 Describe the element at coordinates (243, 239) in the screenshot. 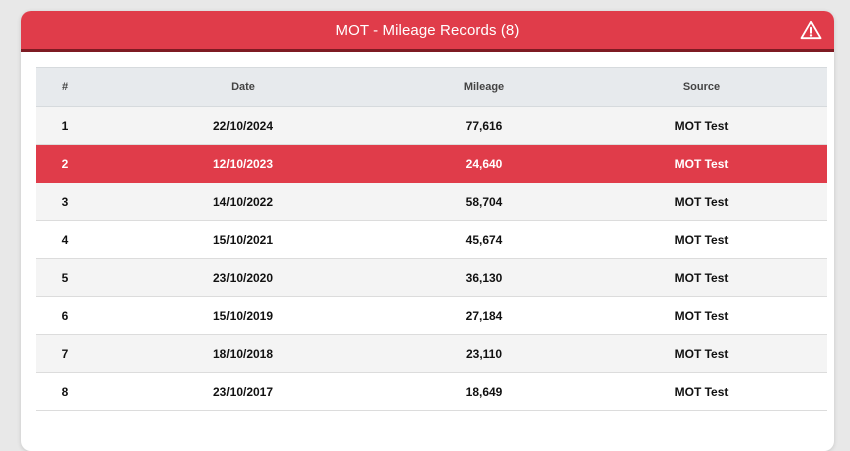

I see `row-date: 15/10/2021` at that location.